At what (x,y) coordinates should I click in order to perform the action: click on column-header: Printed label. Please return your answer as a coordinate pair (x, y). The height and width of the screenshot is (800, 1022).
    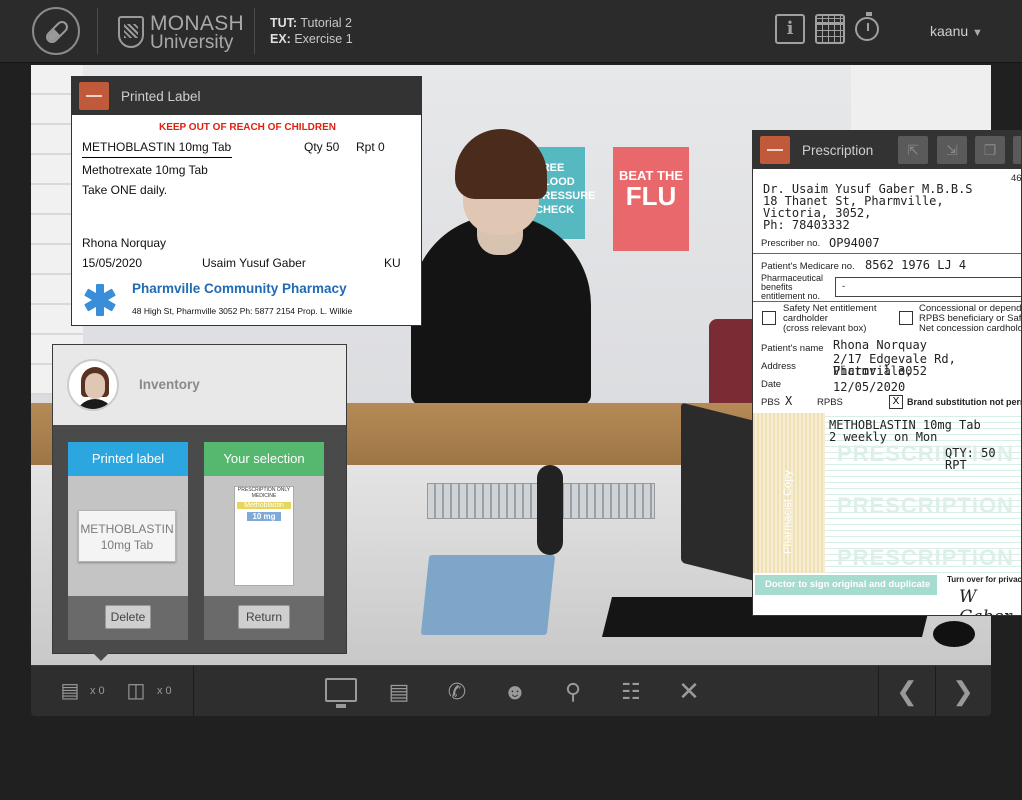
    Looking at the image, I should click on (128, 459).